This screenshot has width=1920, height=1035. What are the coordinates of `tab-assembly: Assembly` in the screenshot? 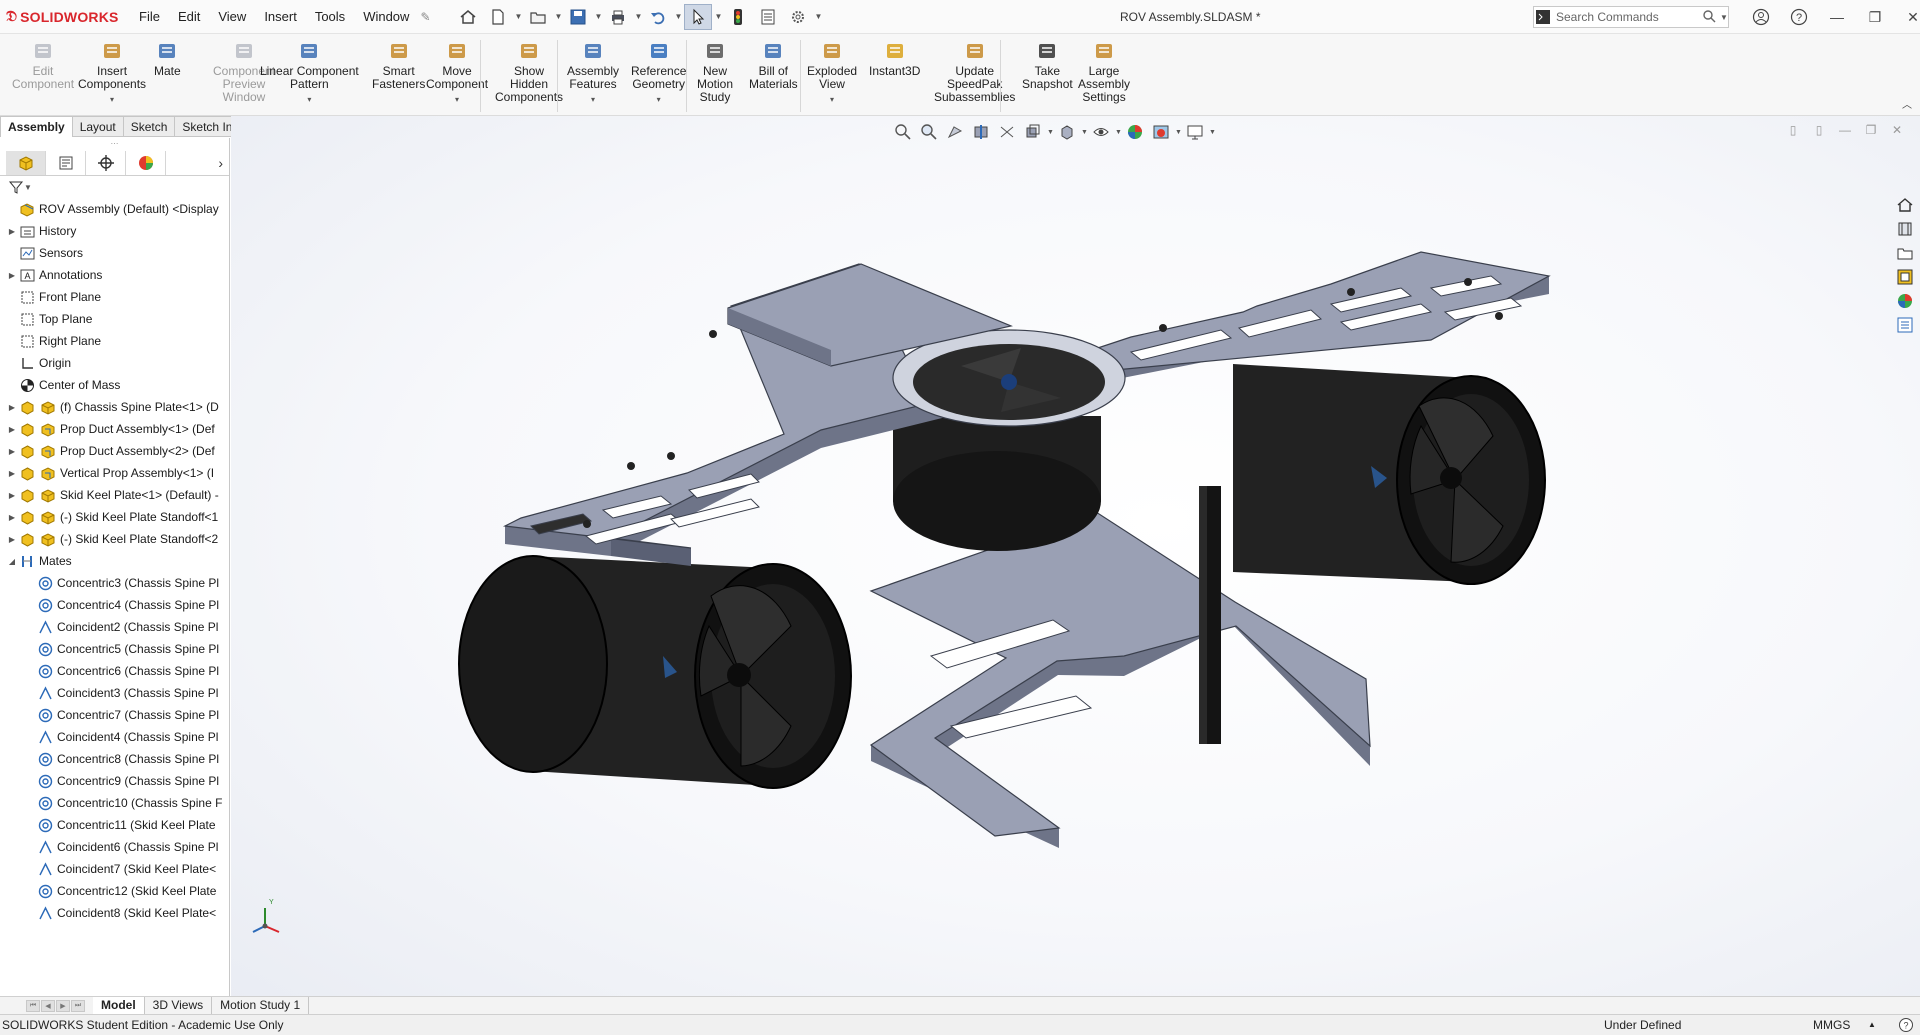 It's located at (36, 126).